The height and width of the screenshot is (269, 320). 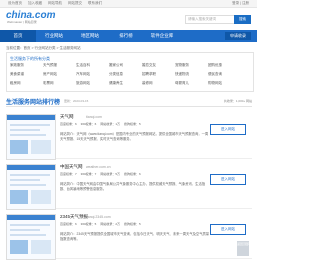 What do you see at coordinates (132, 174) in the screenshot?
I see `site-tag: 搜狗权重：6` at bounding box center [132, 174].